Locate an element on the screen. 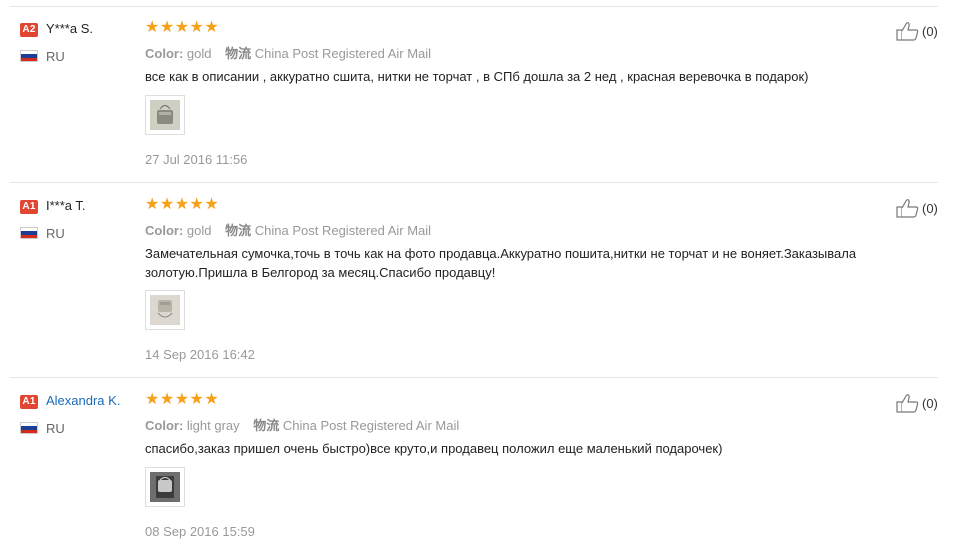 This screenshot has height=553, width=960. review-date: 27 Jul 2016 11:56 is located at coordinates (196, 159).